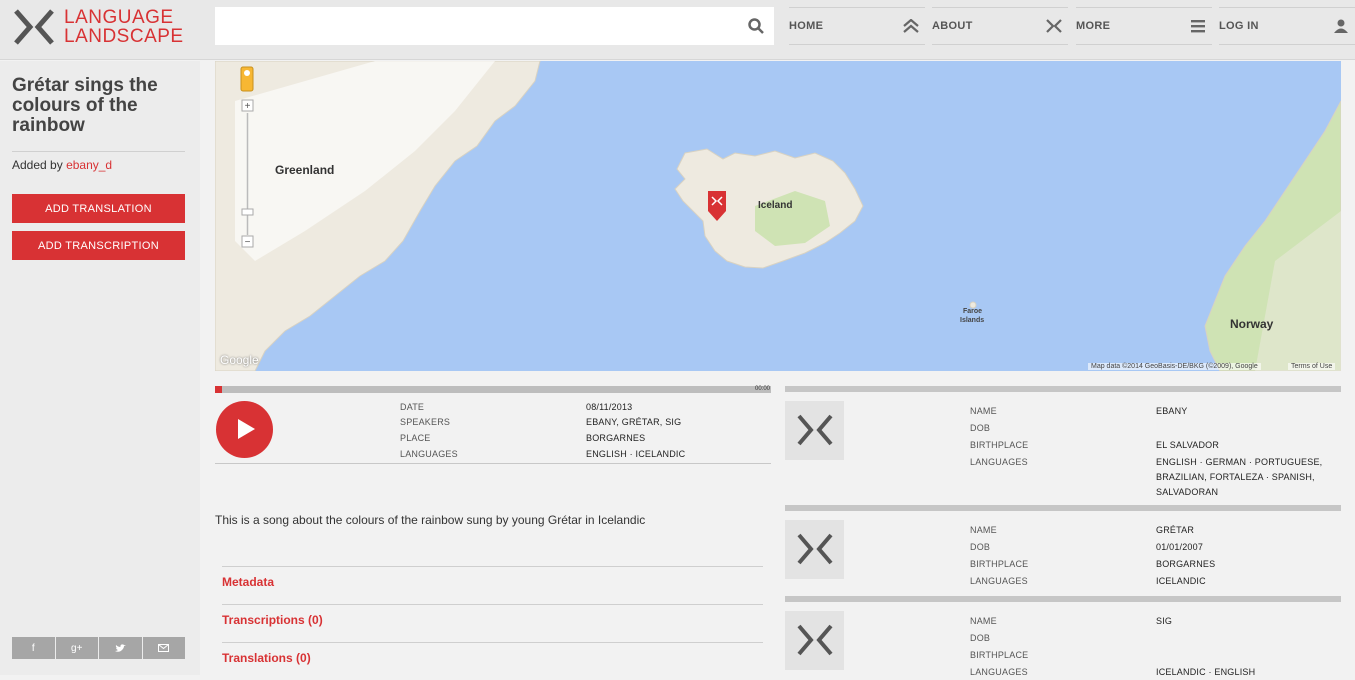 Image resolution: width=1355 pixels, height=680 pixels. I want to click on speaker-birthplace: EL SALVADOR, so click(1188, 445).